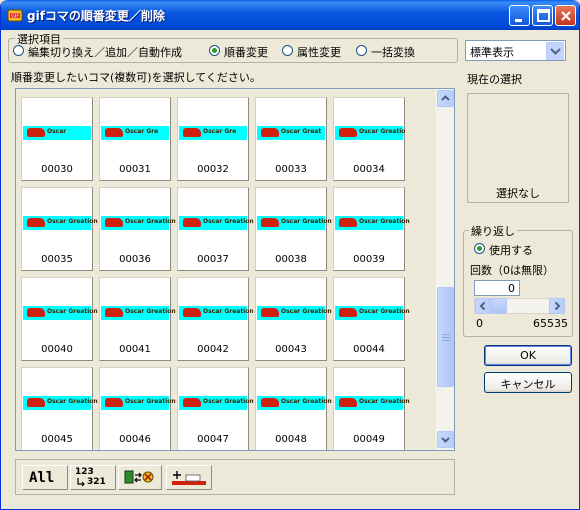  I want to click on ok-button: OK, so click(528, 355).